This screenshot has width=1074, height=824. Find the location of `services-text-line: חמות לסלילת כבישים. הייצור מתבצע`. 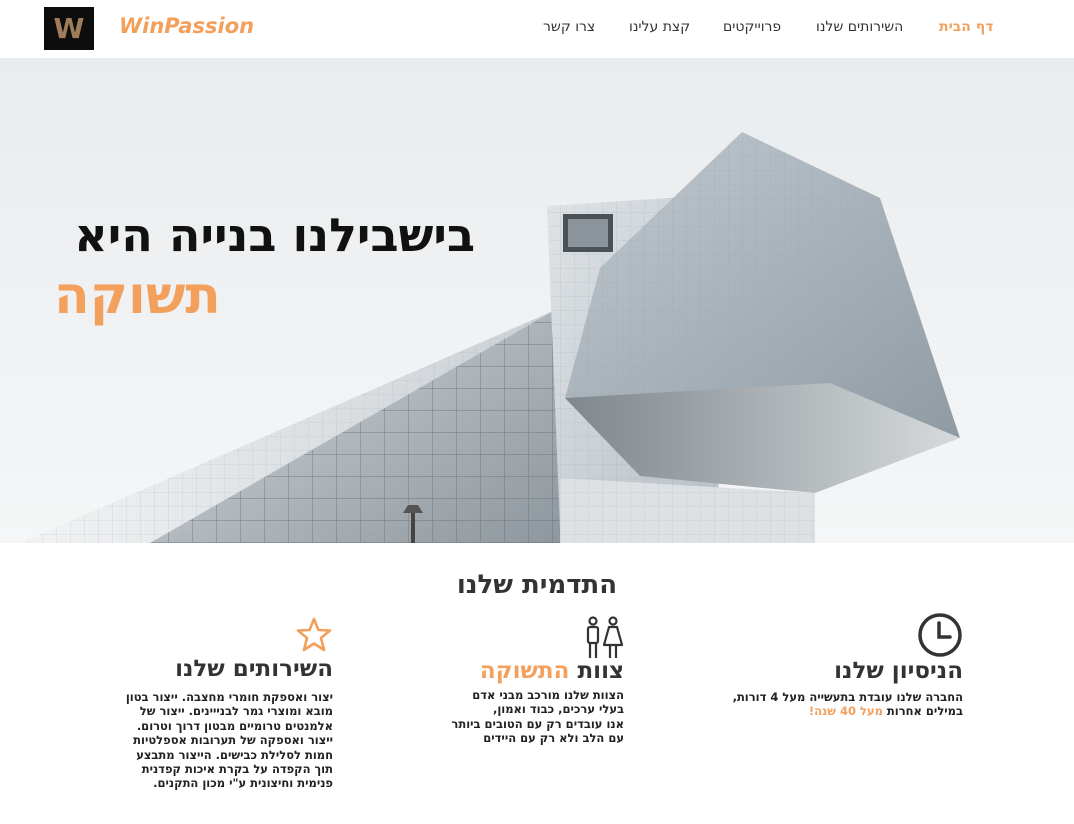

services-text-line: חמות לסלילת כבישים. הייצור מתבצע is located at coordinates (234, 754).